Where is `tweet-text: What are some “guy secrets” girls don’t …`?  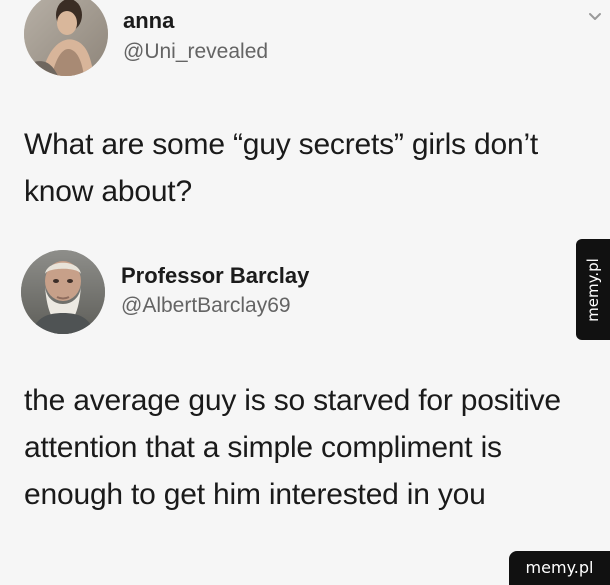 tweet-text: What are some “guy secrets” girls don’t … is located at coordinates (281, 168).